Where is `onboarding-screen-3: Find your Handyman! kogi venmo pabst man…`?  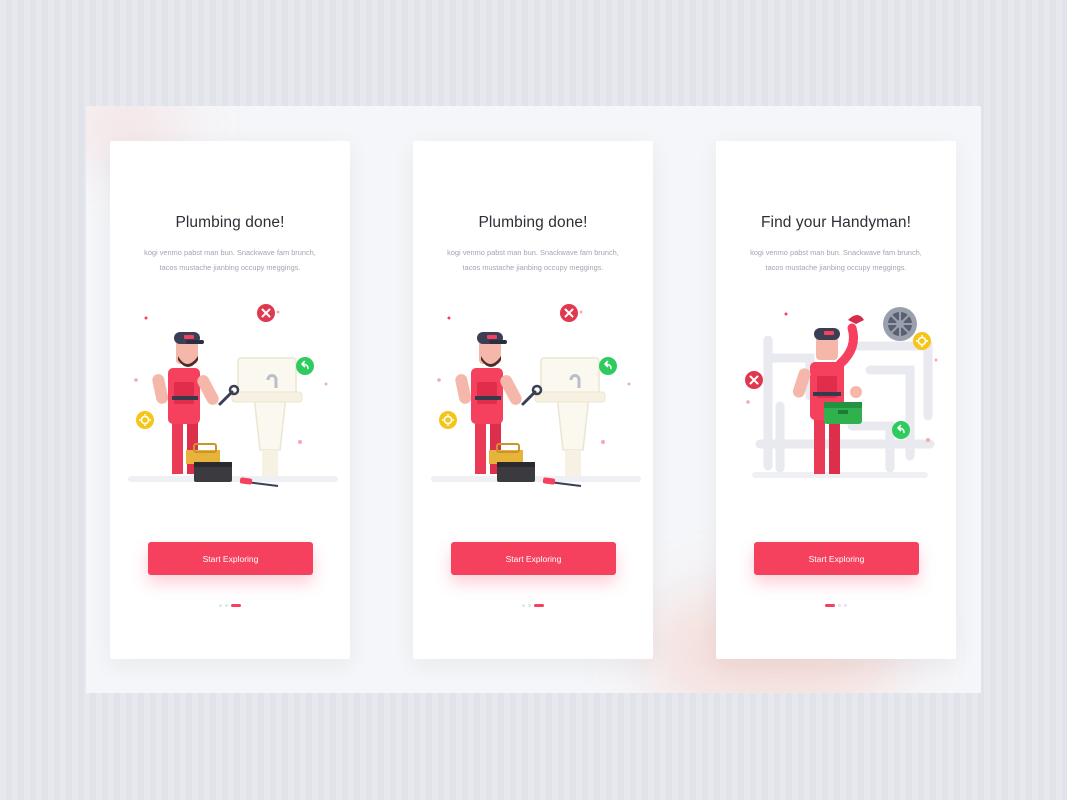
onboarding-screen-3: Find your Handyman! kogi venmo pabst man… is located at coordinates (836, 400).